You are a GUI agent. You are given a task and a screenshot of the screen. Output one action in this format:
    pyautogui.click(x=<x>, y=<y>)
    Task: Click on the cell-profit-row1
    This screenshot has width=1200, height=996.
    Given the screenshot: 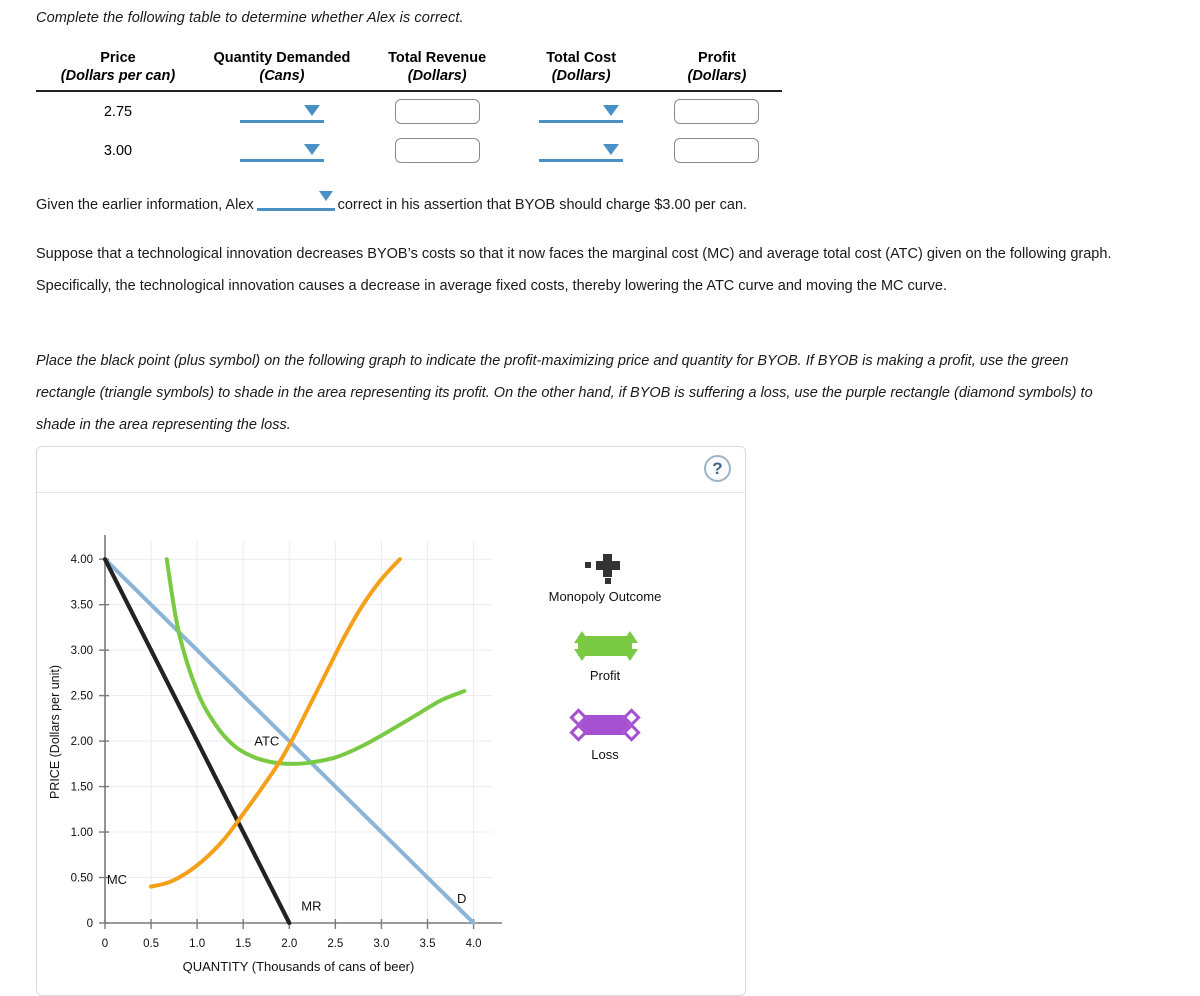 What is the action you would take?
    pyautogui.click(x=717, y=111)
    